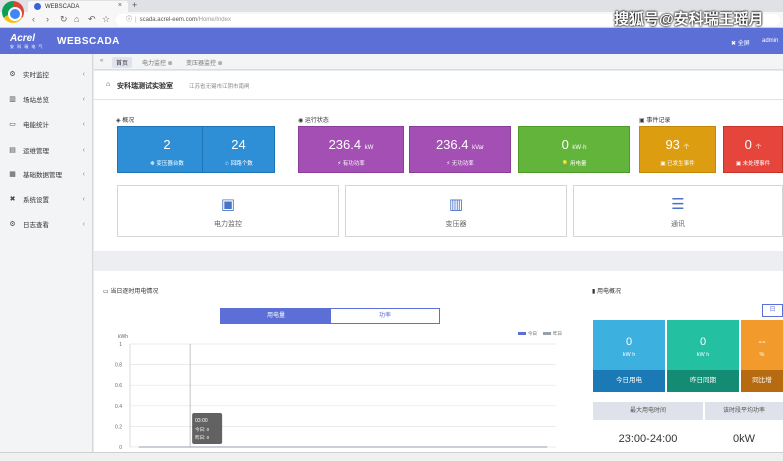  What do you see at coordinates (36, 125) in the screenshot?
I see `sidebar-item-label: 电能统计` at bounding box center [36, 125].